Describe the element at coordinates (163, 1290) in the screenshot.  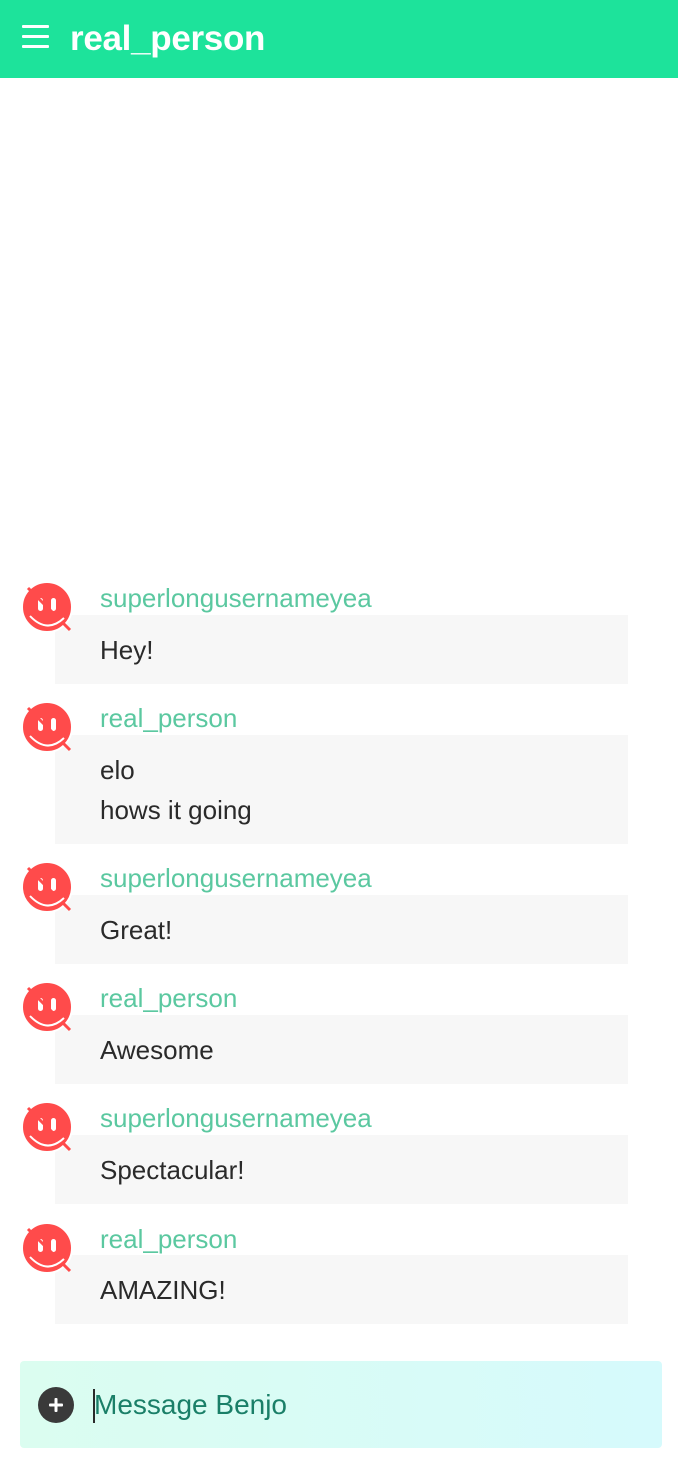
I see `message-text: AMAZING!` at that location.